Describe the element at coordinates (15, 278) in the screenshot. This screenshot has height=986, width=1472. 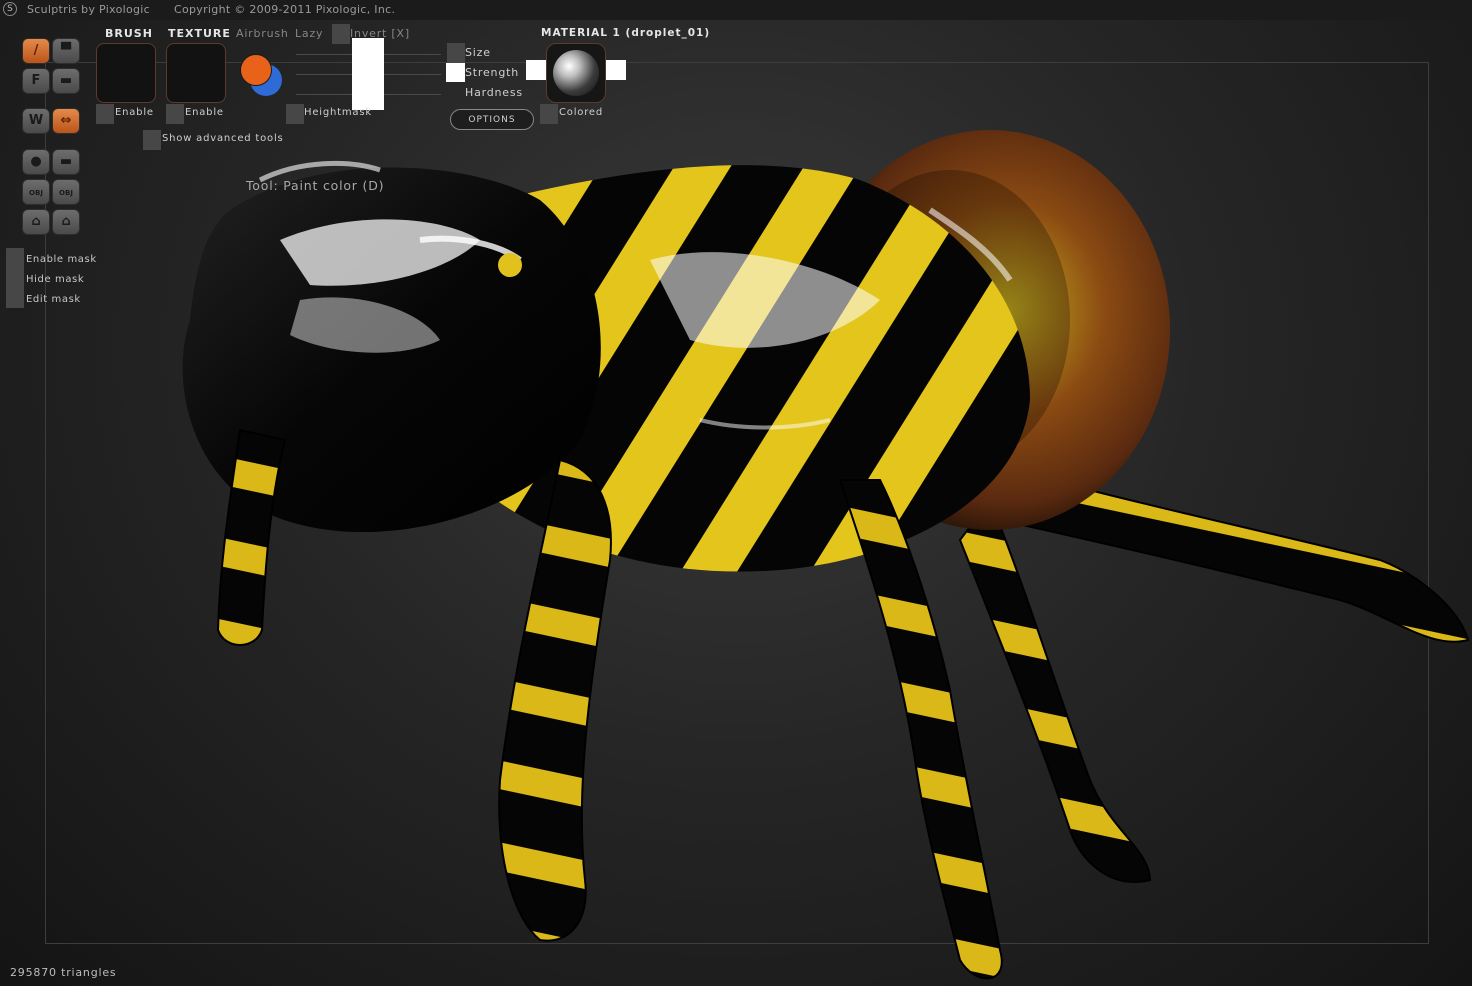
I see `hide-mask-checkbox` at that location.